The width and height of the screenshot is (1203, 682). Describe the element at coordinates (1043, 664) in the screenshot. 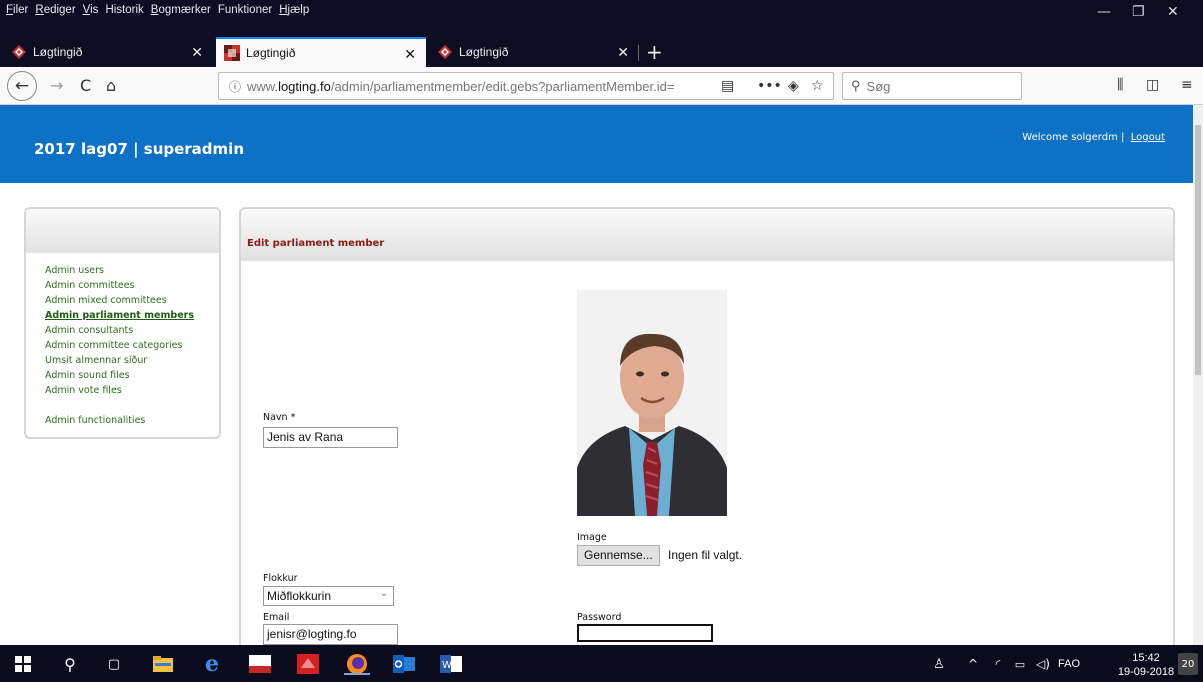

I see `volume-icon: ◁)` at that location.